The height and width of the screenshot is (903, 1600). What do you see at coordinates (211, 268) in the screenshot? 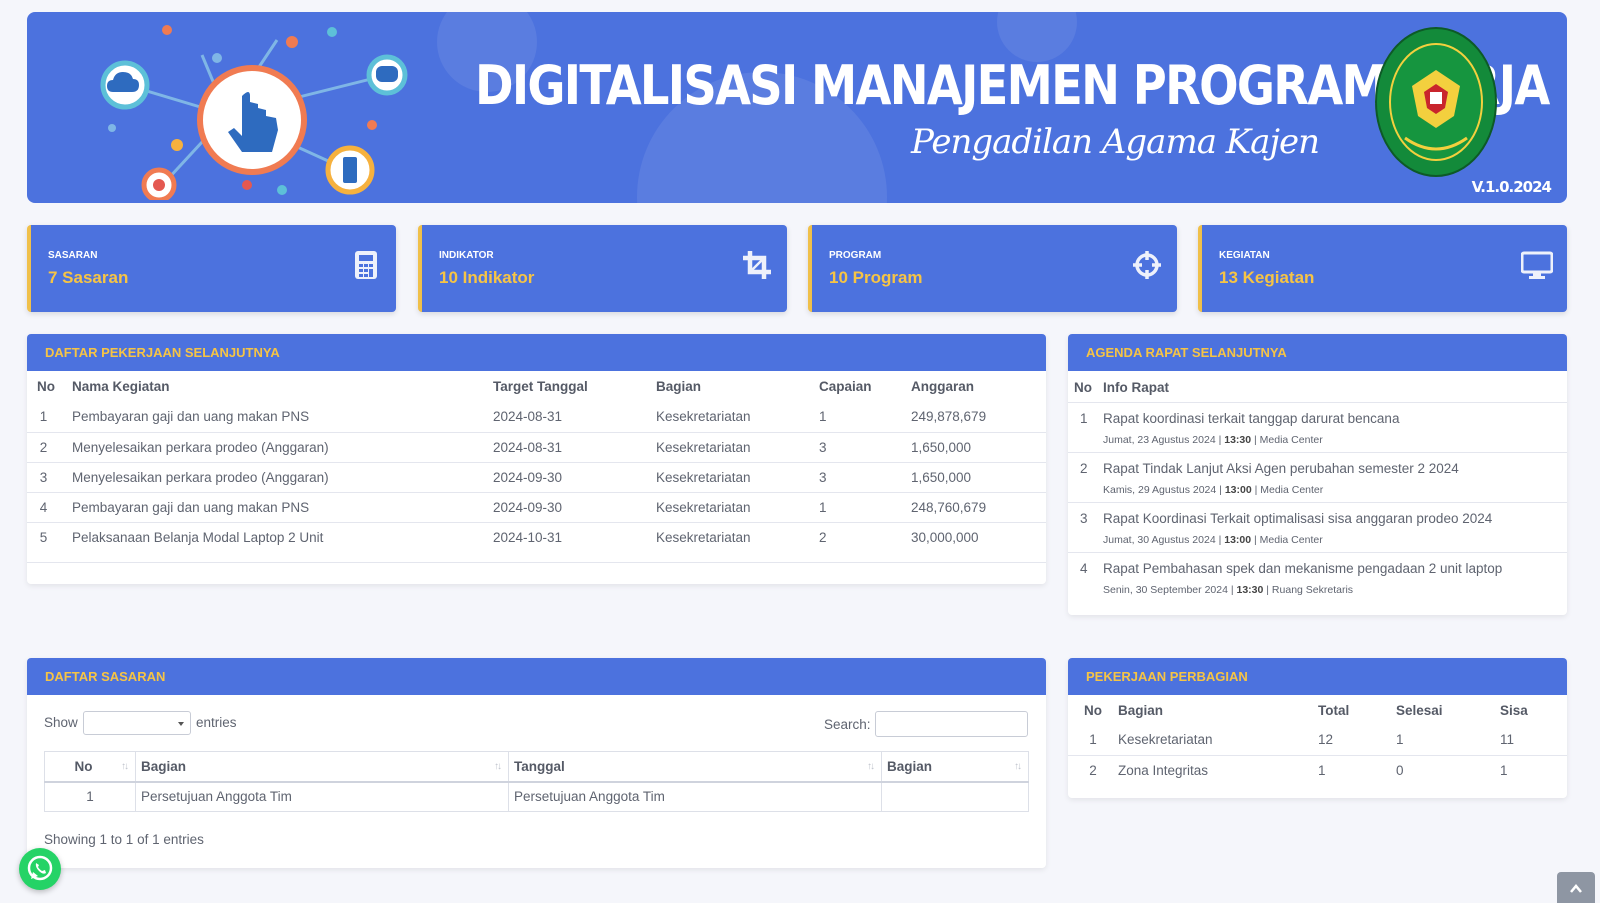
I see `stat-card-sasaran: SASARAN 7 Sasaran` at bounding box center [211, 268].